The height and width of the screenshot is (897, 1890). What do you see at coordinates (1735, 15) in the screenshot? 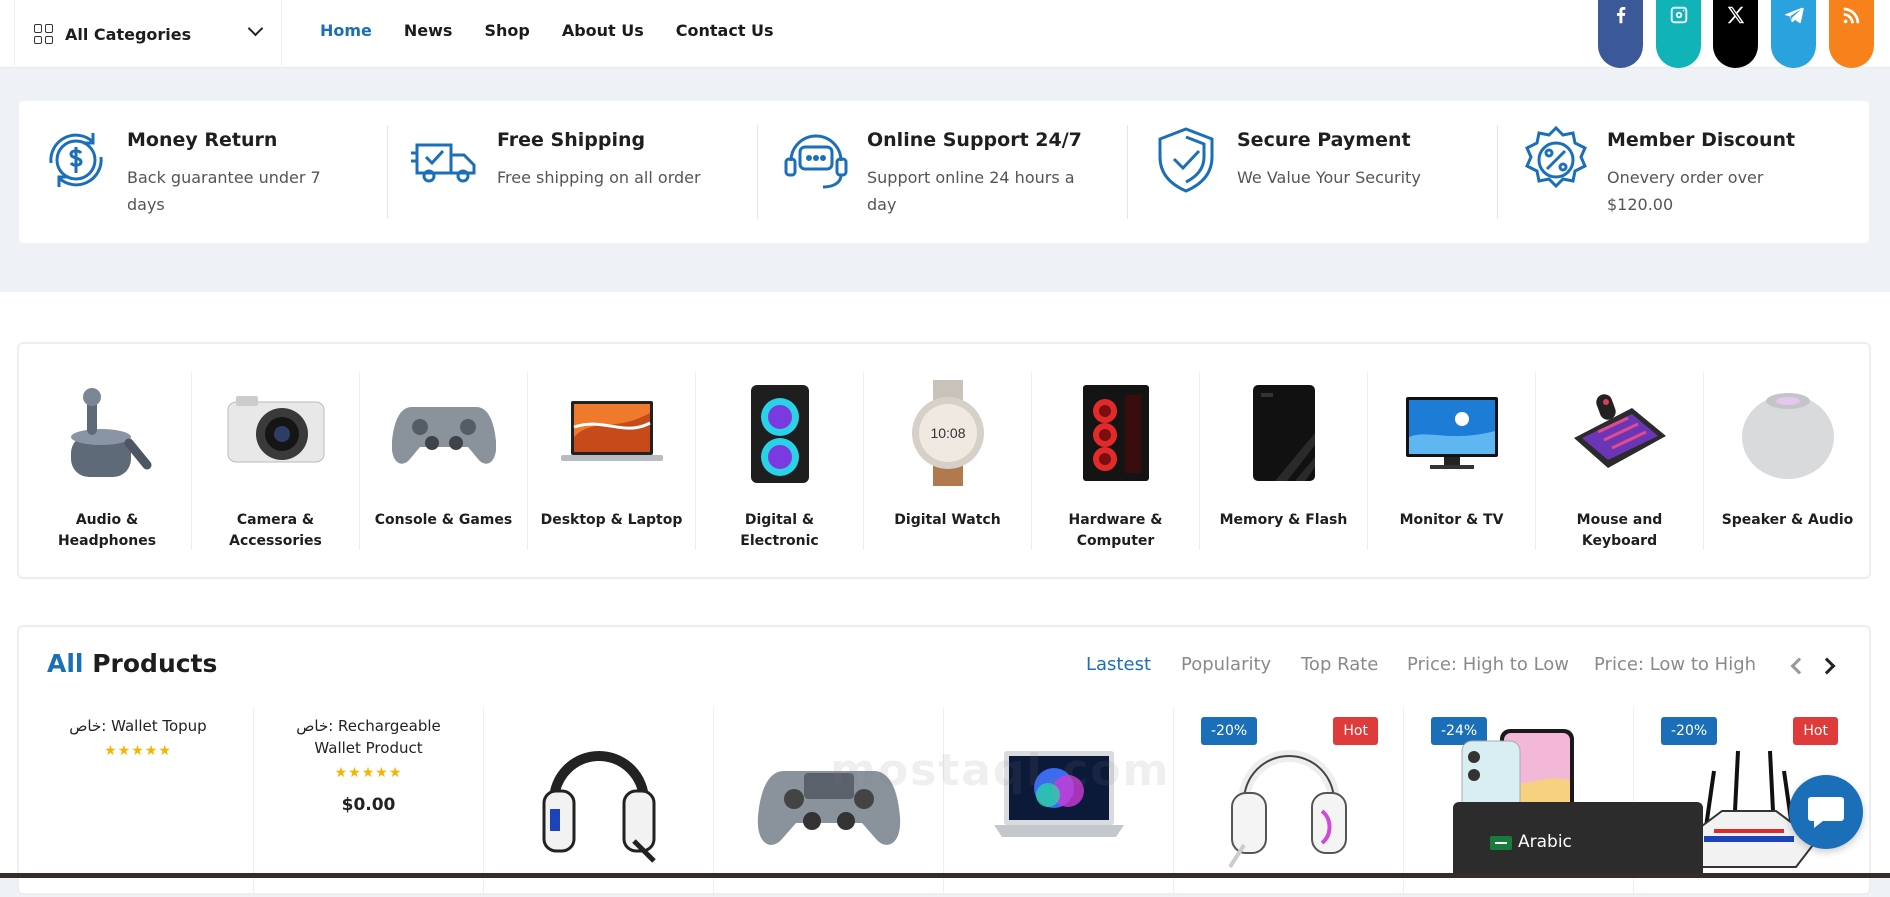
I see `x-icon` at bounding box center [1735, 15].